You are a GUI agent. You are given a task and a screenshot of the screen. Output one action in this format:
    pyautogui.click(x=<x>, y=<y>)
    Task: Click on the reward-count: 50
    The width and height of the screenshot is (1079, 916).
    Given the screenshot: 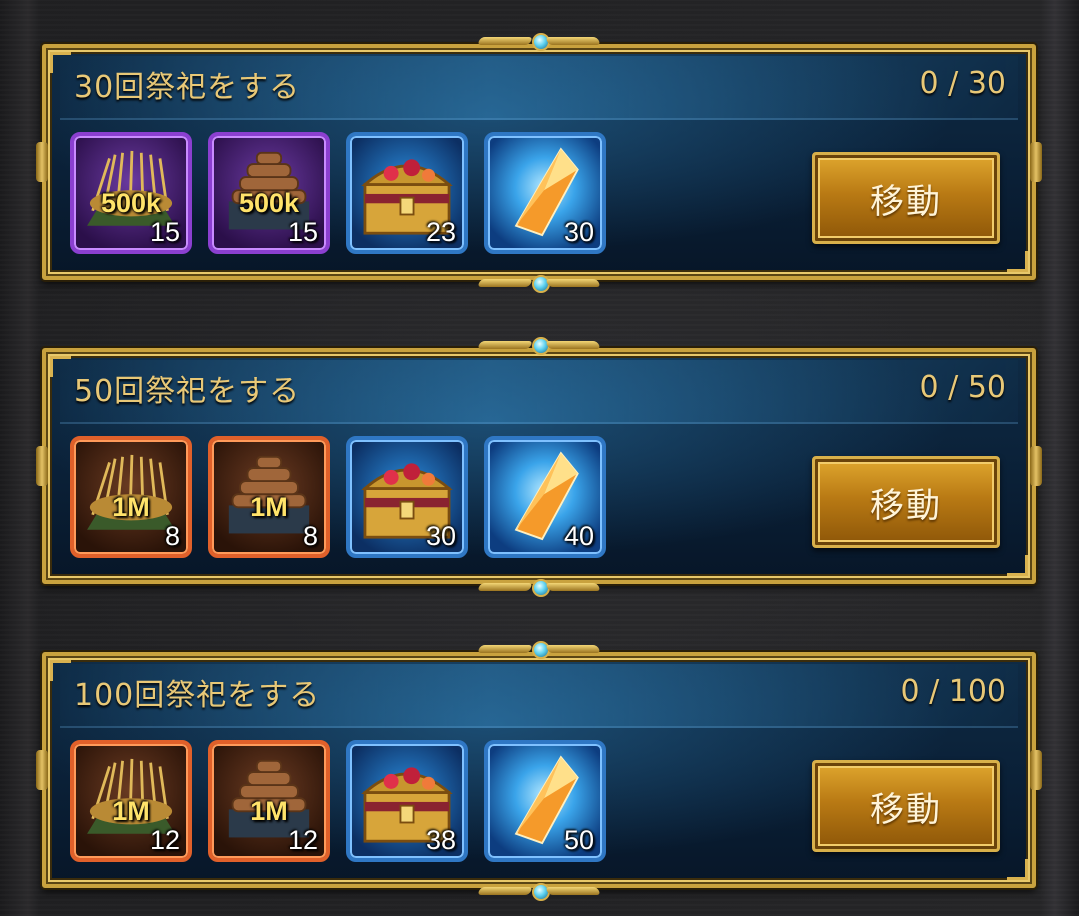 What is the action you would take?
    pyautogui.click(x=578, y=840)
    